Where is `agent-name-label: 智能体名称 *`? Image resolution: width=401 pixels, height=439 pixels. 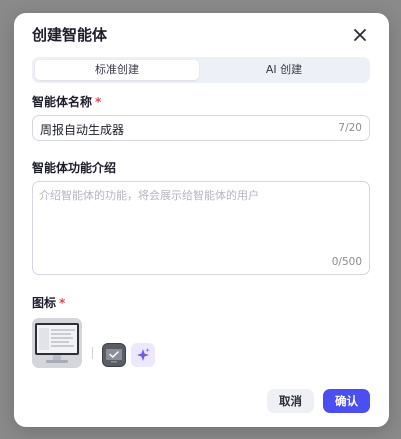
agent-name-label: 智能体名称 * is located at coordinates (66, 101).